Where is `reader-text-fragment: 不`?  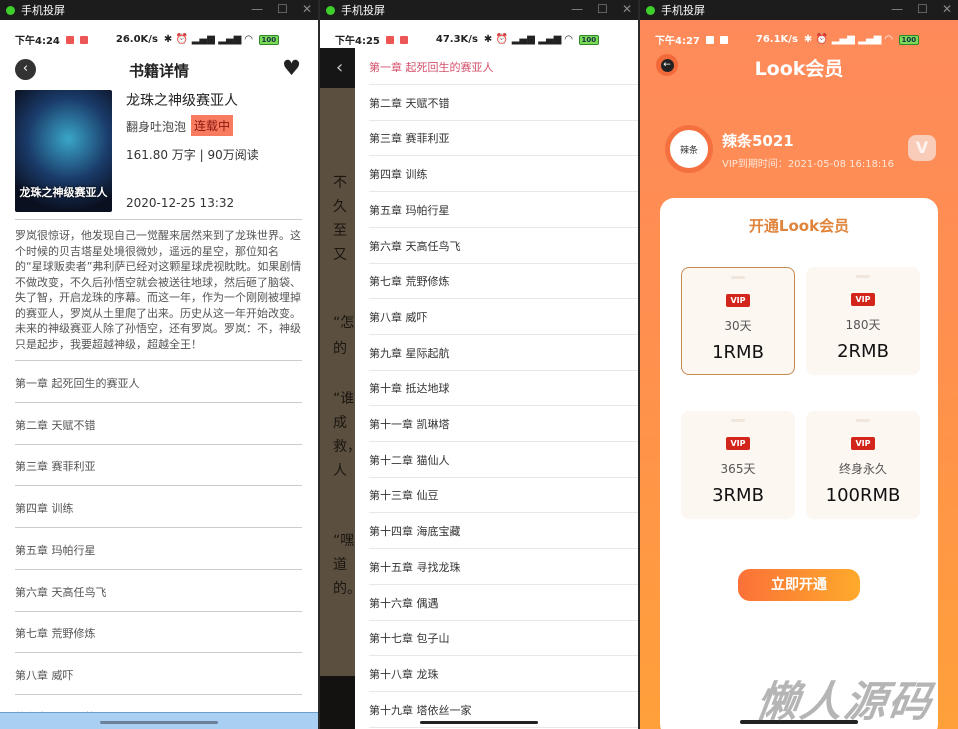
reader-text-fragment: 不 is located at coordinates (340, 183).